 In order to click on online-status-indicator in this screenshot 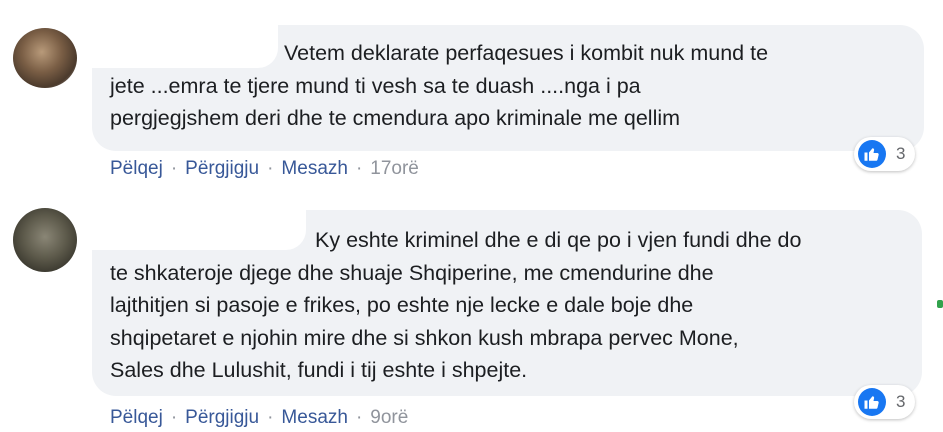, I will do `click(940, 304)`.